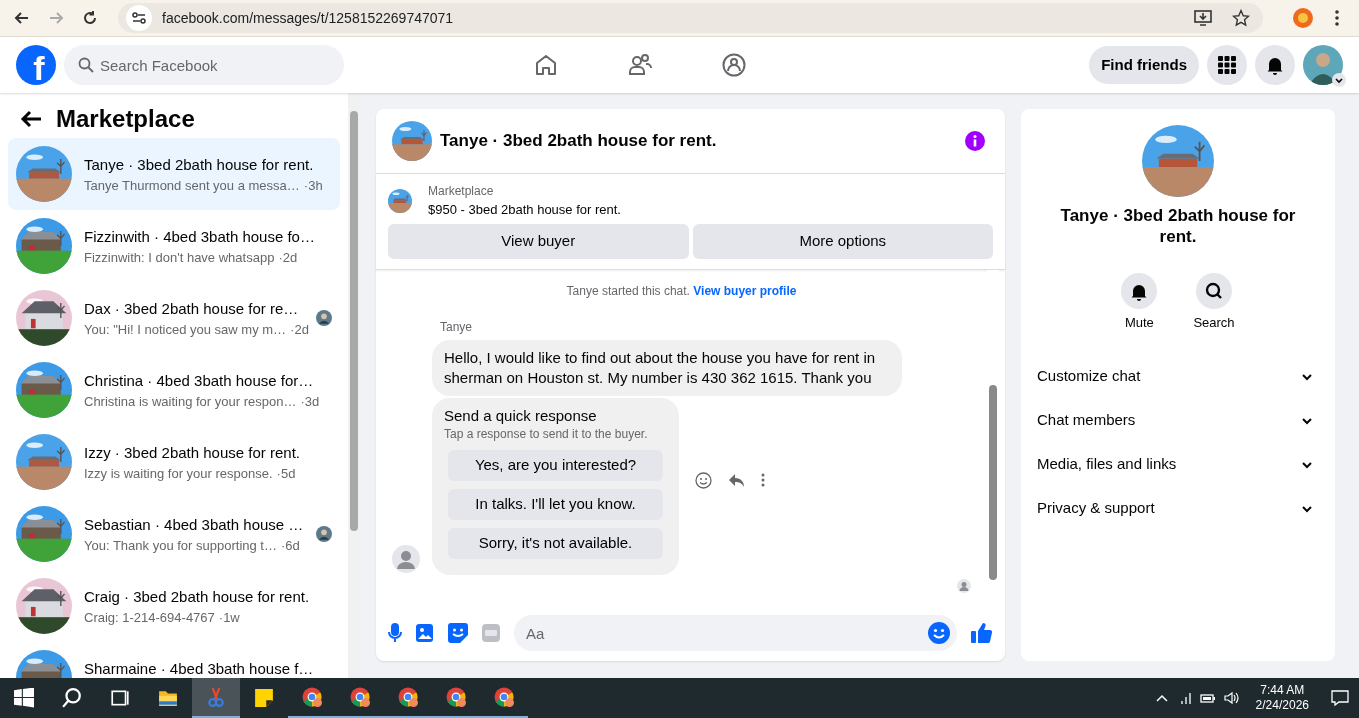 Image resolution: width=1359 pixels, height=718 pixels. Describe the element at coordinates (204, 65) in the screenshot. I see `search-field: Search Facebook` at that location.